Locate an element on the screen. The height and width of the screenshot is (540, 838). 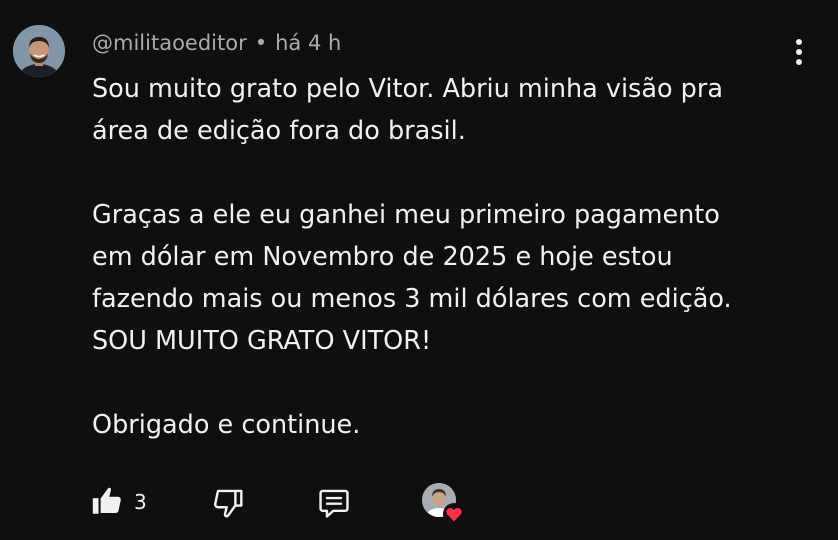
author-avatar is located at coordinates (39, 51).